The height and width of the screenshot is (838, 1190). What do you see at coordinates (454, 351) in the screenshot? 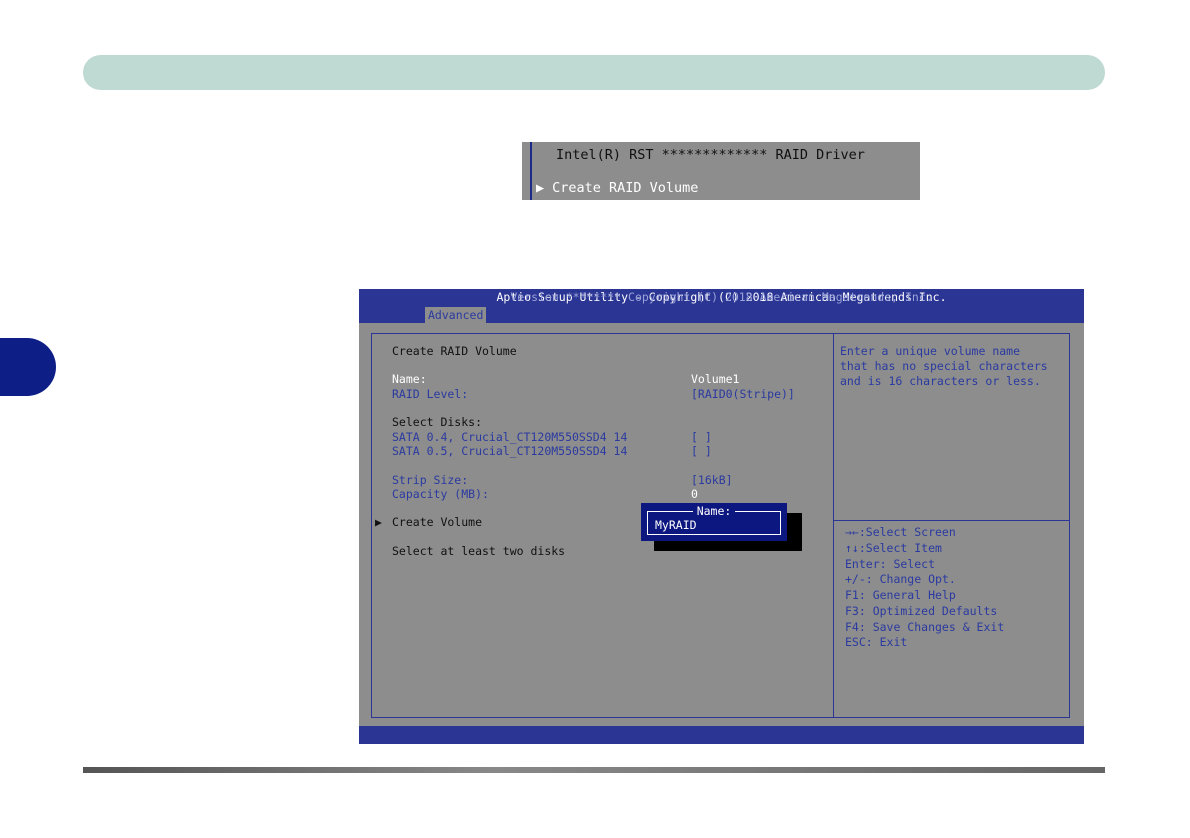
I see `page-heading: Create RAID Volume` at bounding box center [454, 351].